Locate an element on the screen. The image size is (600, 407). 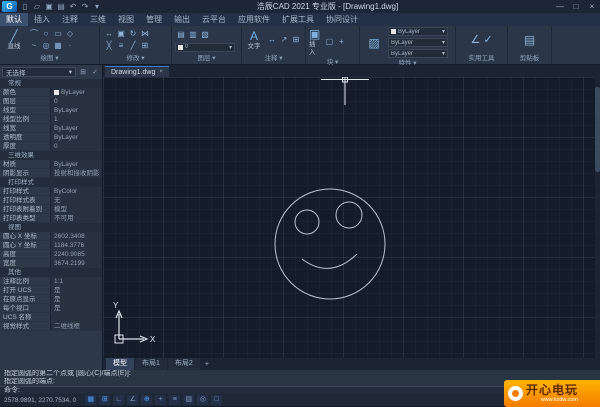
selection-dropdown: 无选择 ▾ is located at coordinates (39, 72).